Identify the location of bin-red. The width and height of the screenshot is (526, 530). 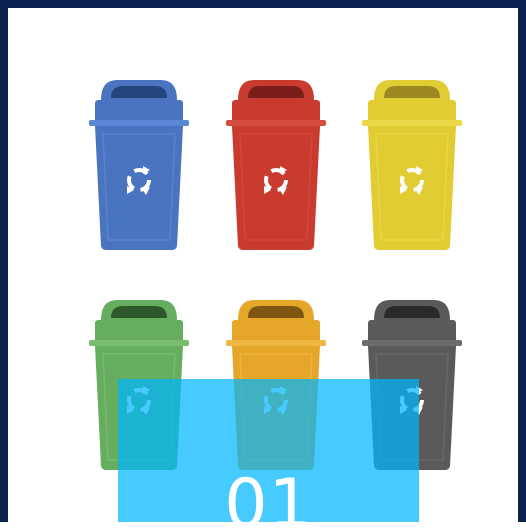
(276, 165).